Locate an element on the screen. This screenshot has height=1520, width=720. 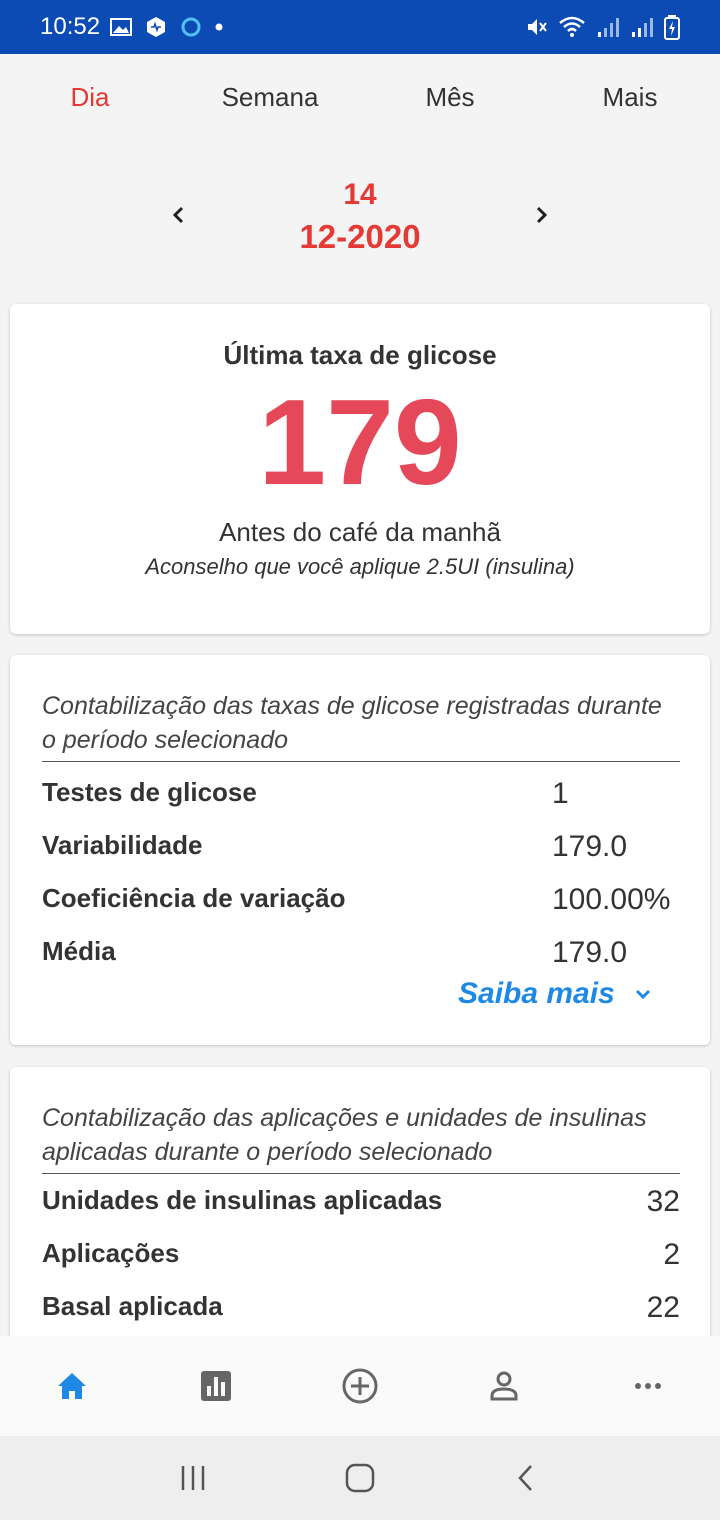
more-icon is located at coordinates (648, 1386).